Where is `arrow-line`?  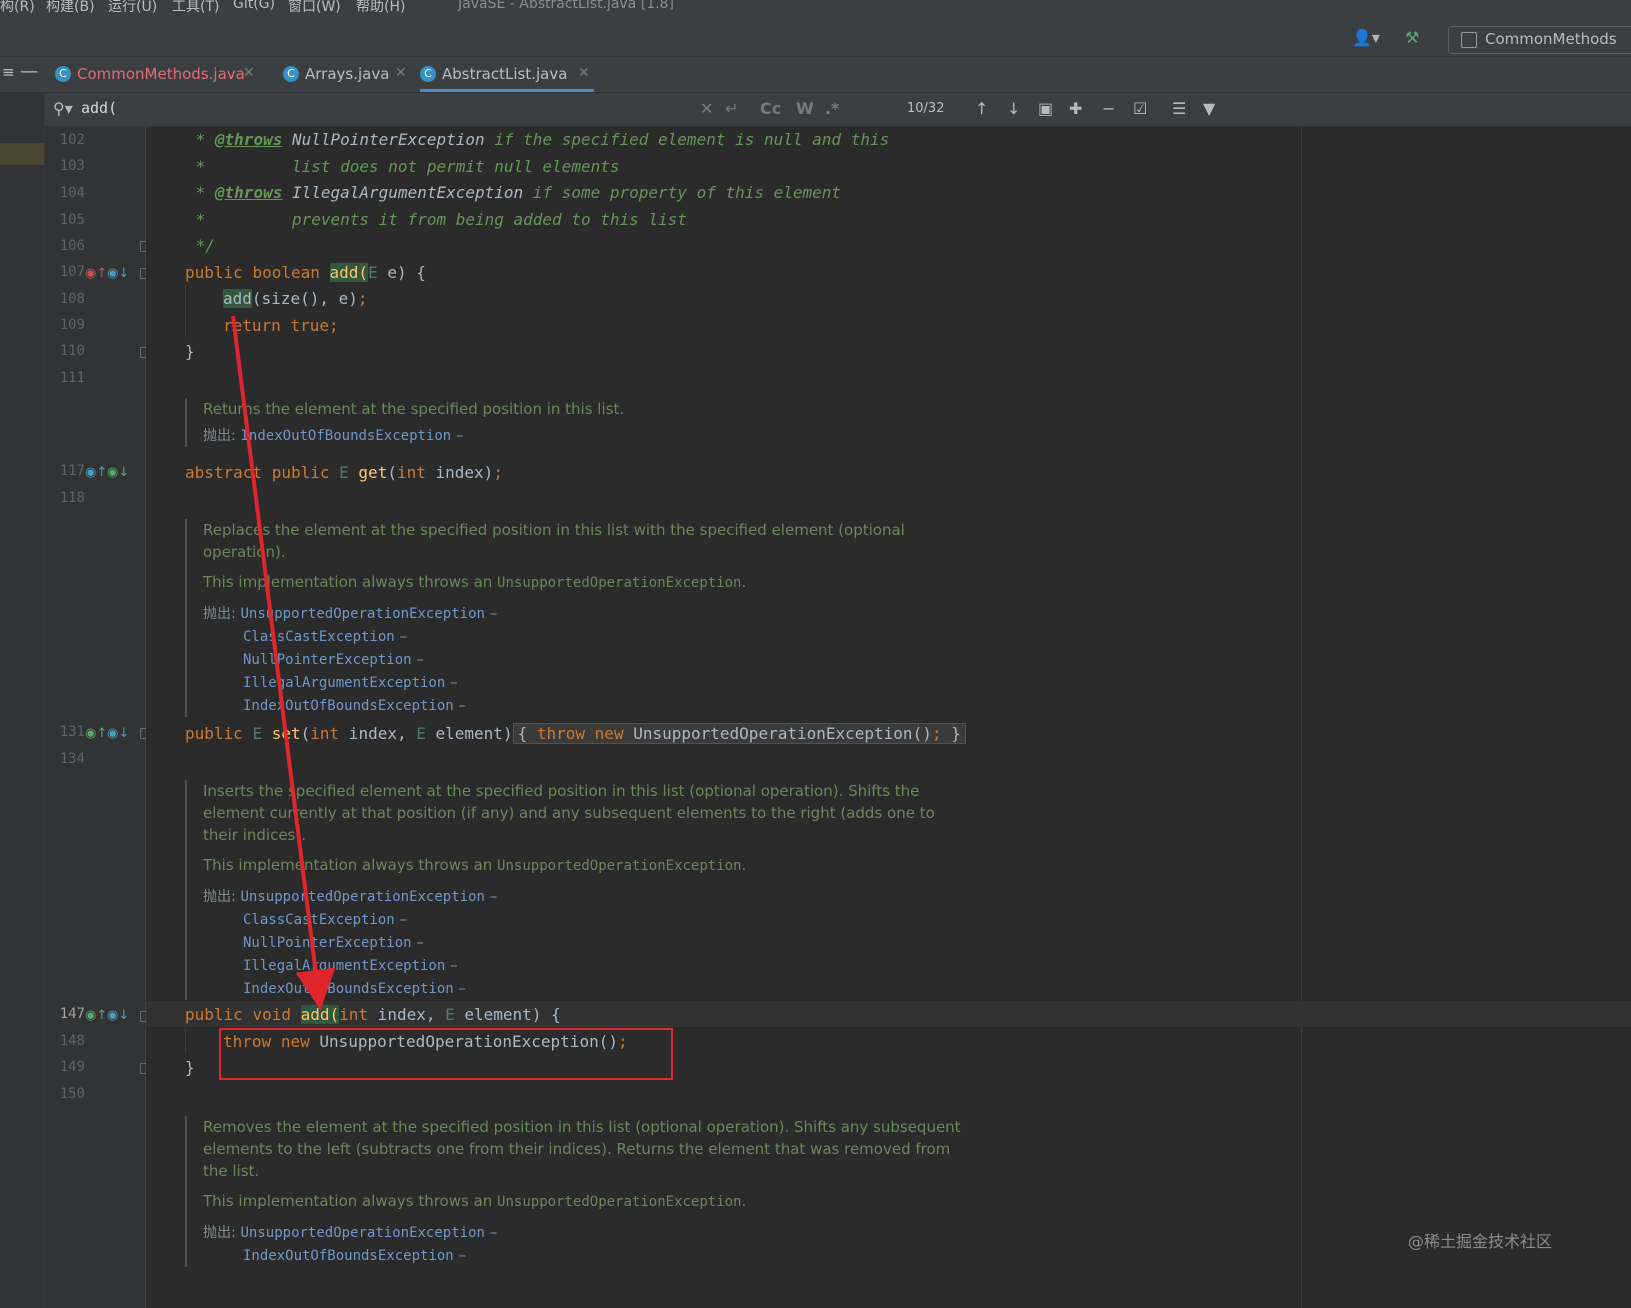
arrow-line is located at coordinates (283, 662).